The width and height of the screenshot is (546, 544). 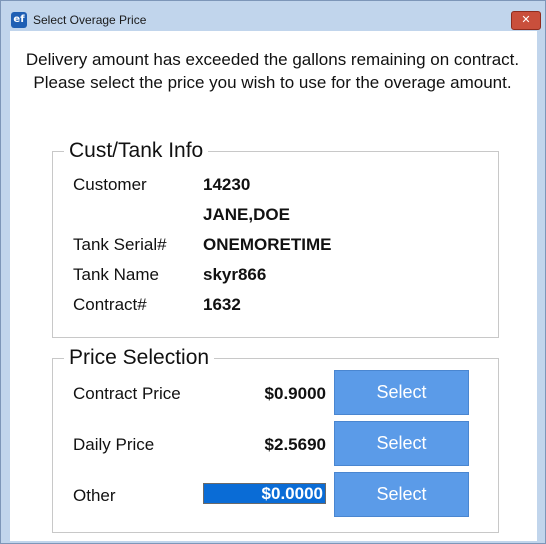 What do you see at coordinates (401, 443) in the screenshot?
I see `select-daily-price-button: Select` at bounding box center [401, 443].